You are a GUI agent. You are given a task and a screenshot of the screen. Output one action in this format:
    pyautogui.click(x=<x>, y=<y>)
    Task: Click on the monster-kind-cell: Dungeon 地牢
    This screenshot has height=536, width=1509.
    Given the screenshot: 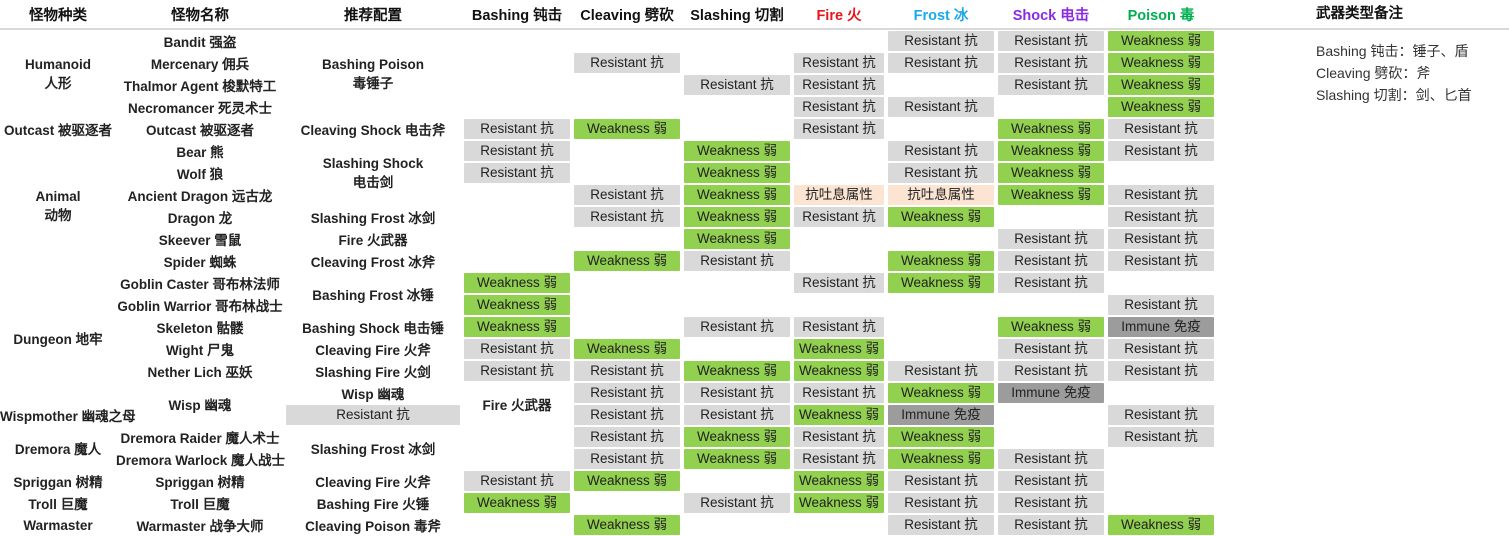 What is the action you would take?
    pyautogui.click(x=58, y=339)
    